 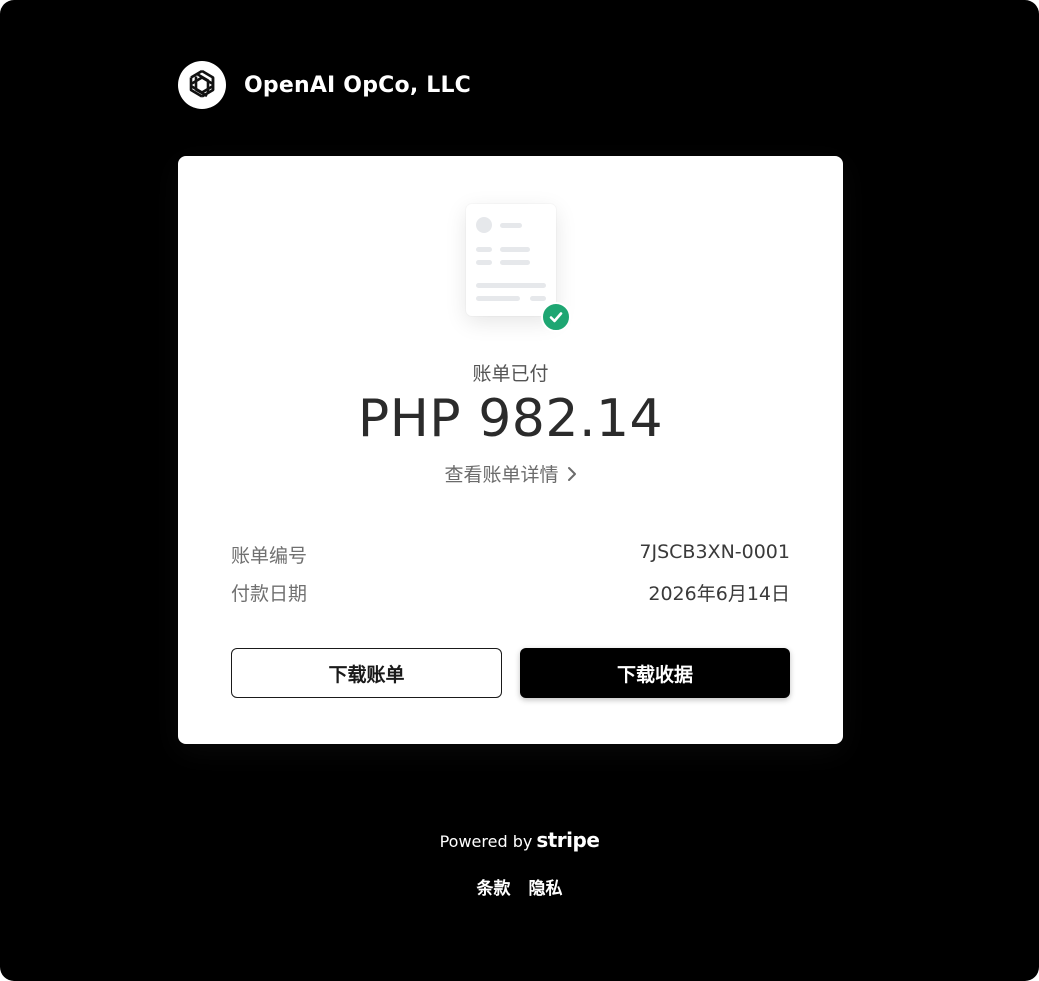 I want to click on chevron-right-icon, so click(x=572, y=476).